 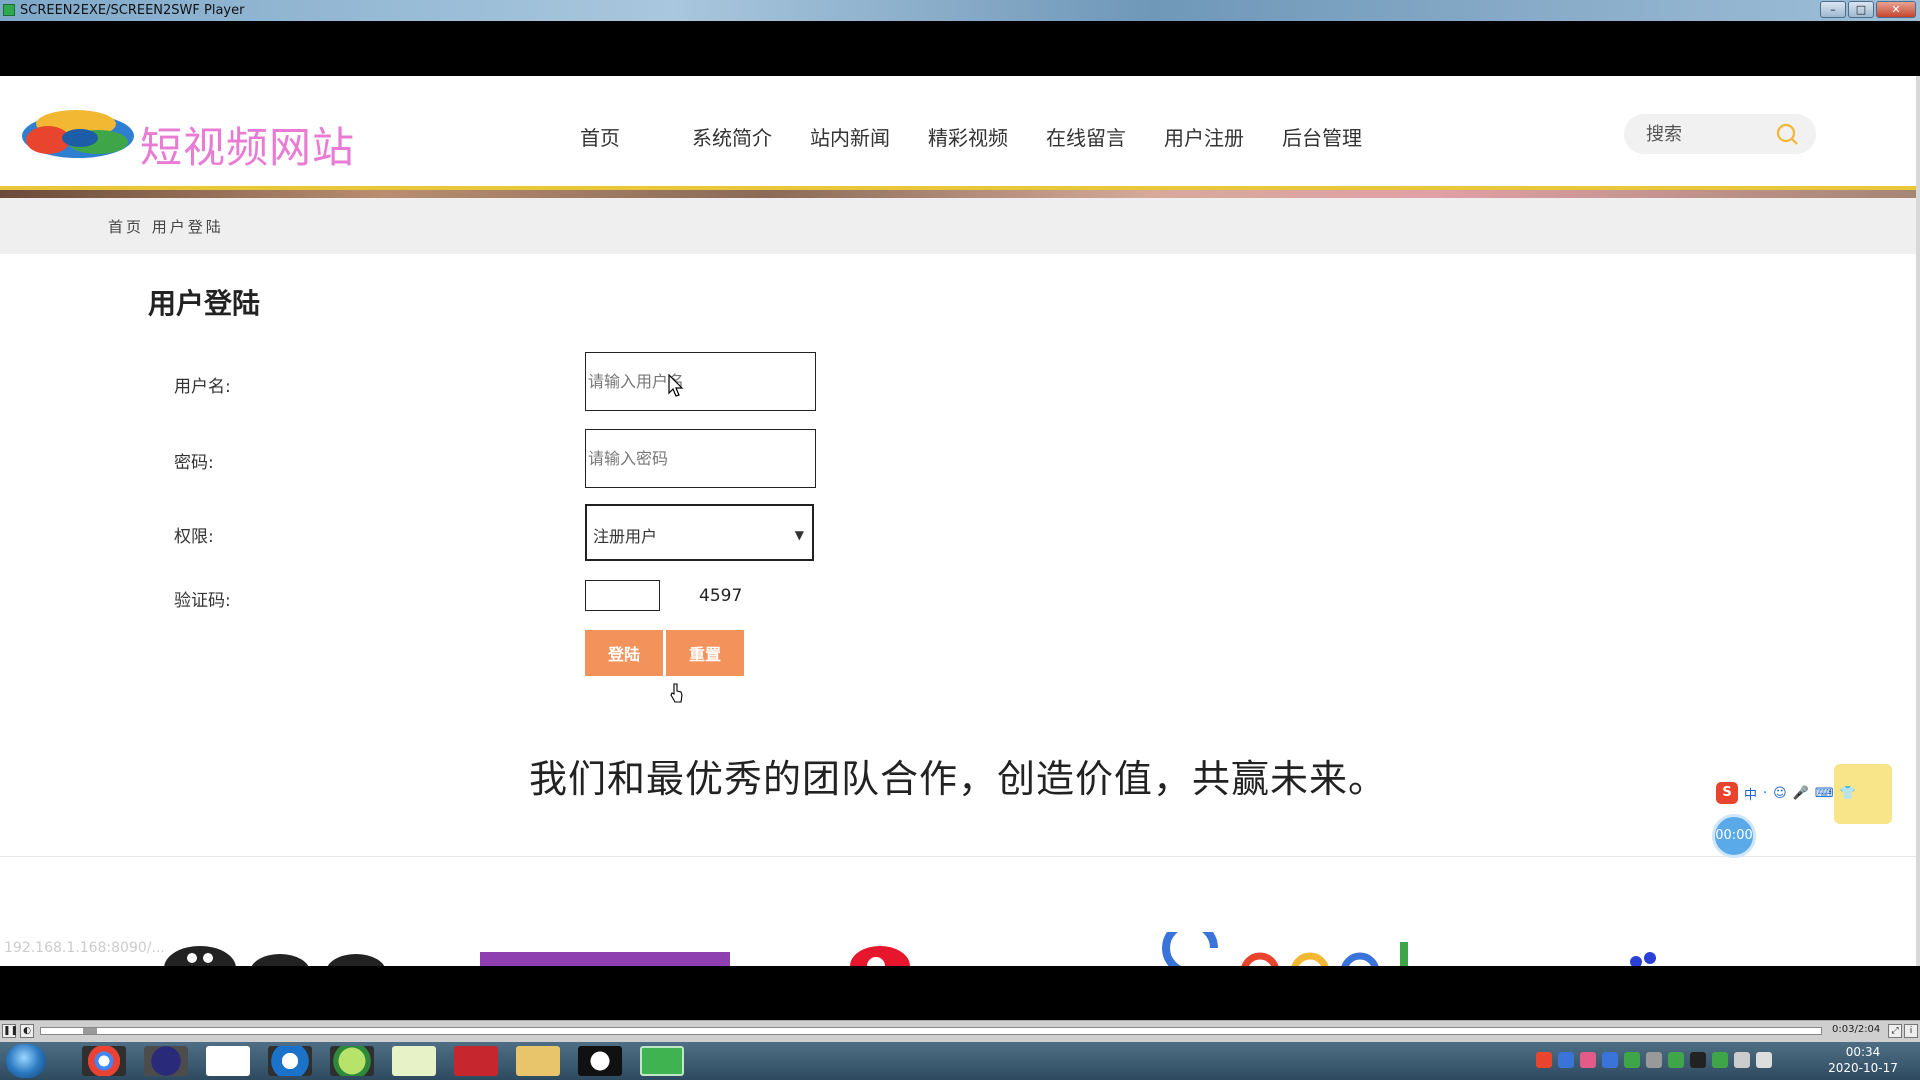 What do you see at coordinates (1911, 1031) in the screenshot?
I see `info-icon: i` at bounding box center [1911, 1031].